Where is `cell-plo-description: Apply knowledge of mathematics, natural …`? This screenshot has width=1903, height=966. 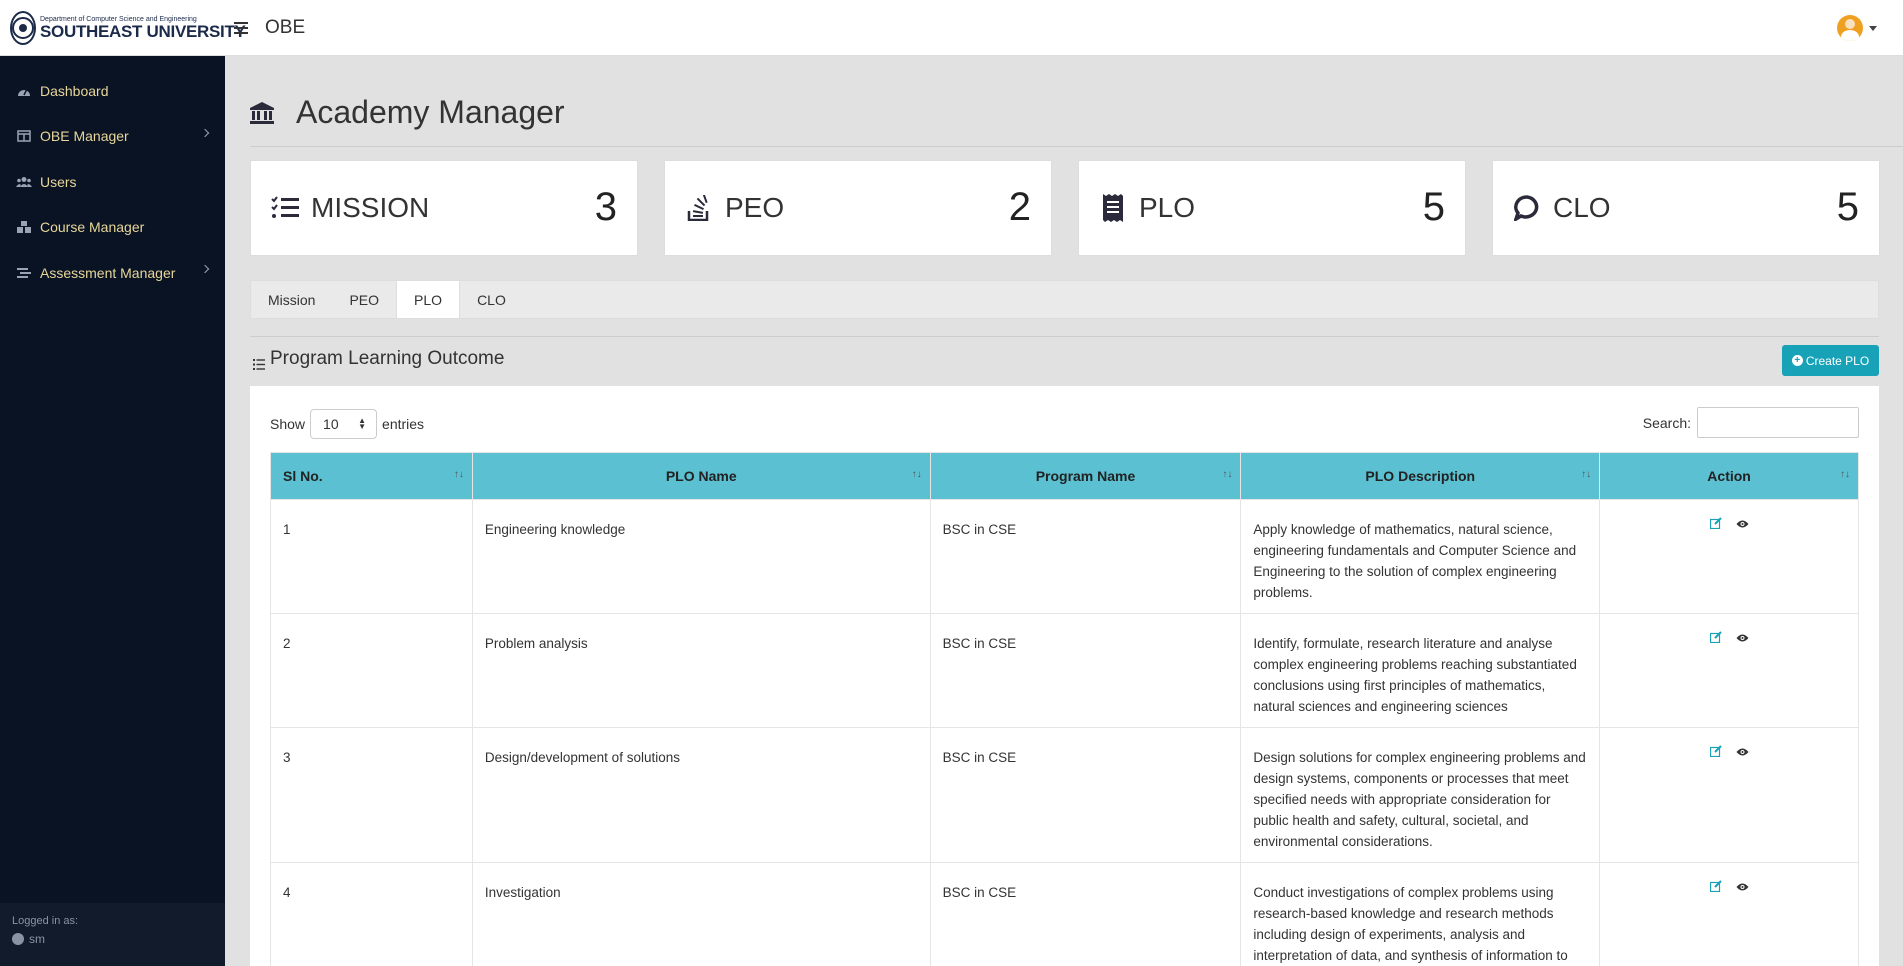
cell-plo-description: Apply knowledge of mathematics, natural … is located at coordinates (1420, 556).